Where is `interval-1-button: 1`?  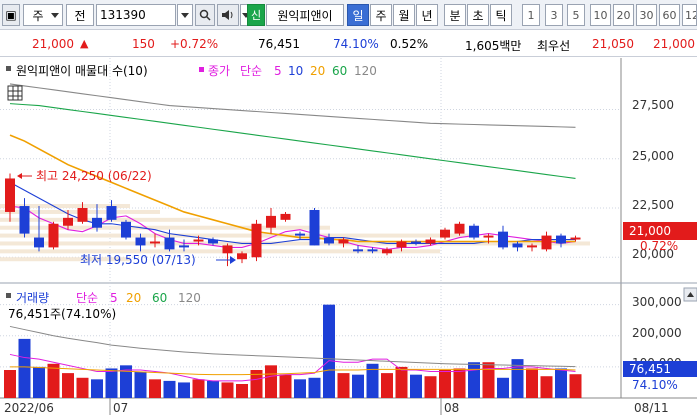 interval-1-button: 1 is located at coordinates (531, 15).